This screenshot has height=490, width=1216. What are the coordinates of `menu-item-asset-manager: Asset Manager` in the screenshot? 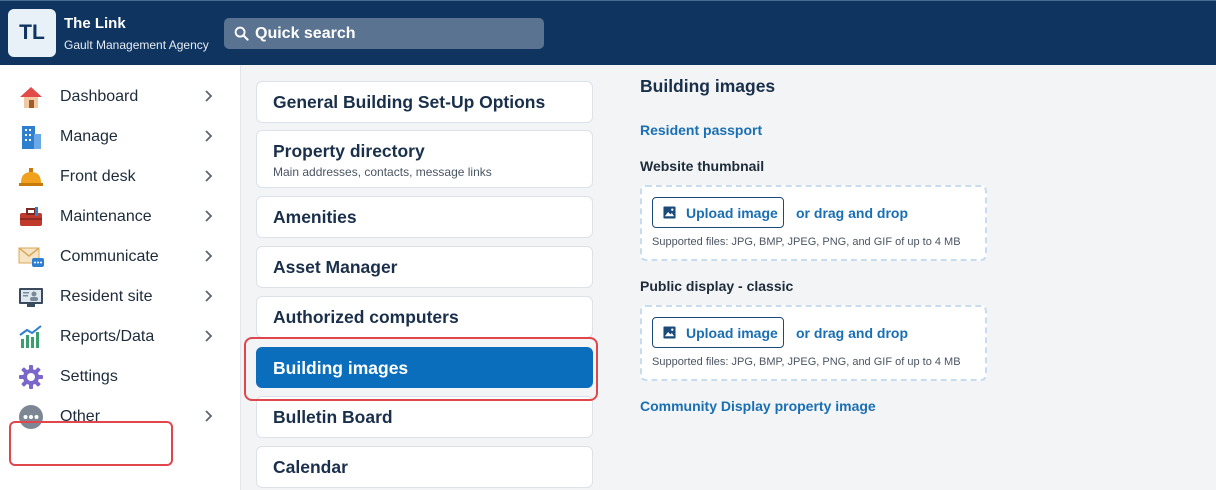 It's located at (424, 267).